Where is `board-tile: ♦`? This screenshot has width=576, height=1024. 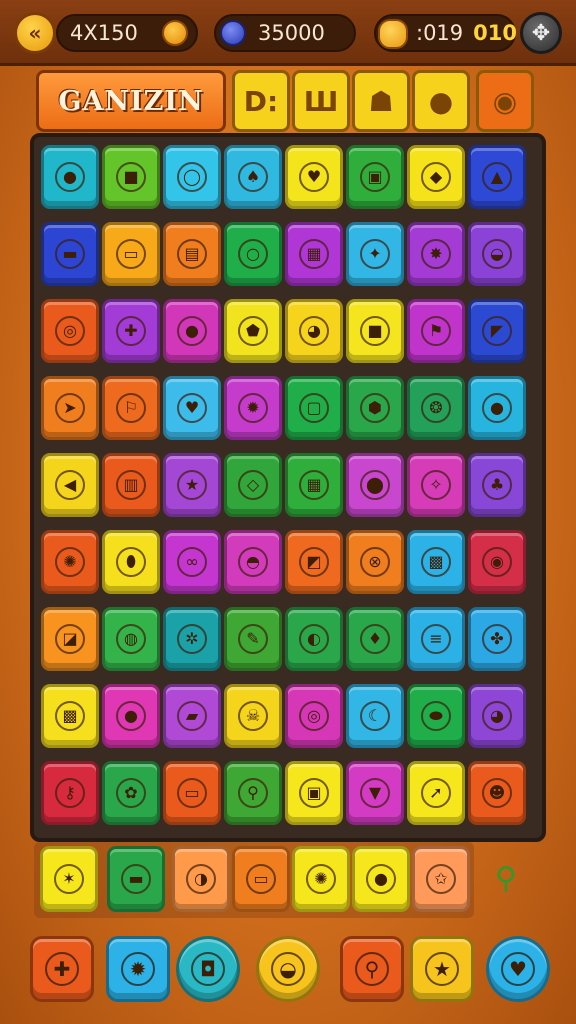
board-tile: ♦ is located at coordinates (375, 639).